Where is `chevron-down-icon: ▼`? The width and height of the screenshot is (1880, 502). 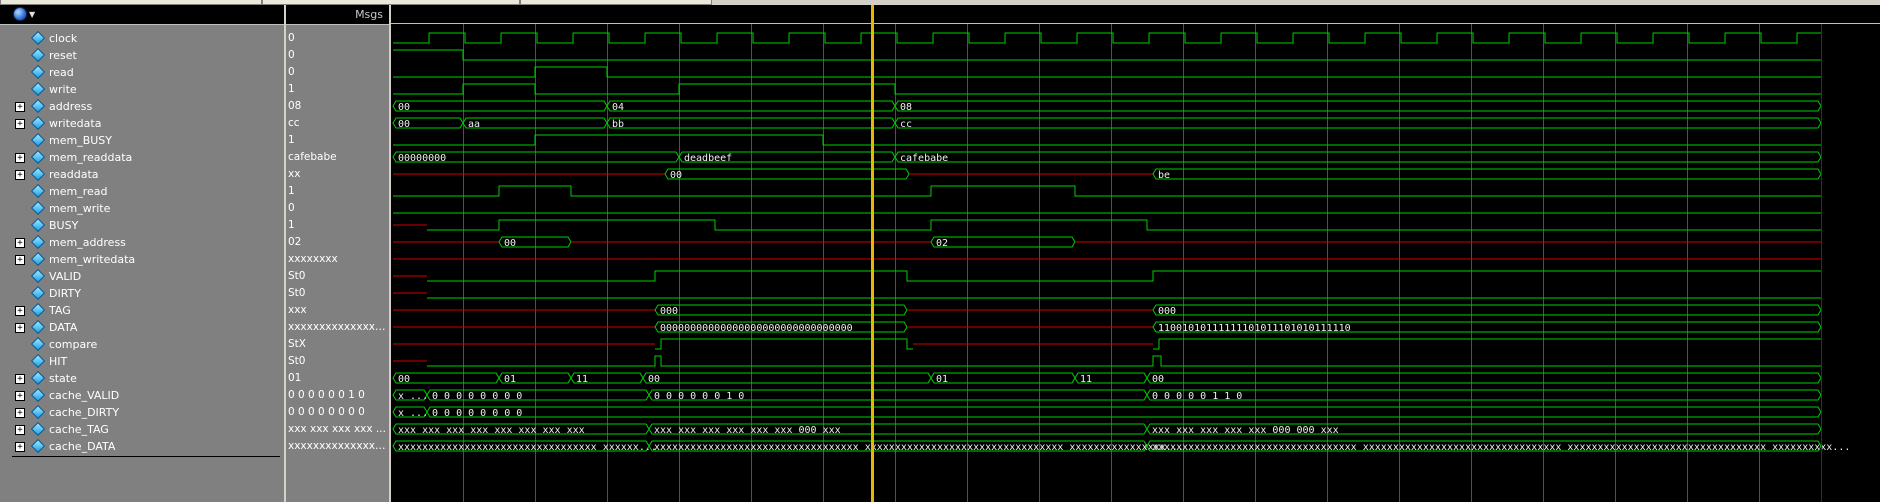
chevron-down-icon: ▼ is located at coordinates (32, 15).